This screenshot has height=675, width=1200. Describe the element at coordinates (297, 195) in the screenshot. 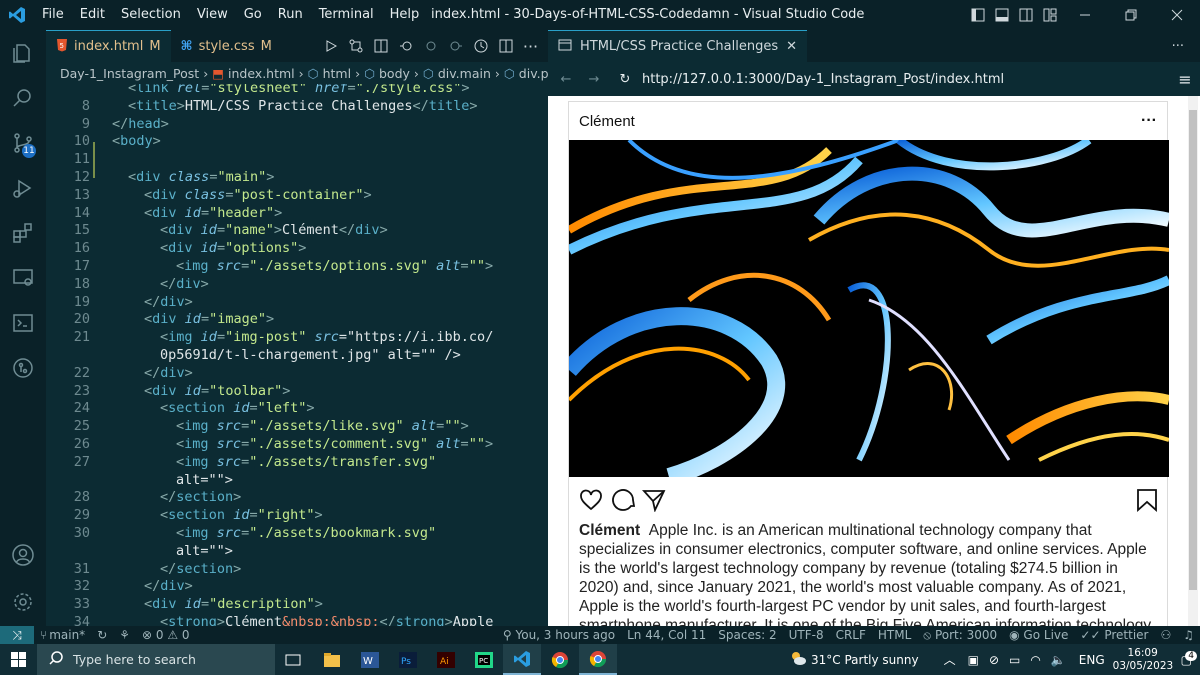

I see `code-line: 13 <div class="post-container">` at that location.